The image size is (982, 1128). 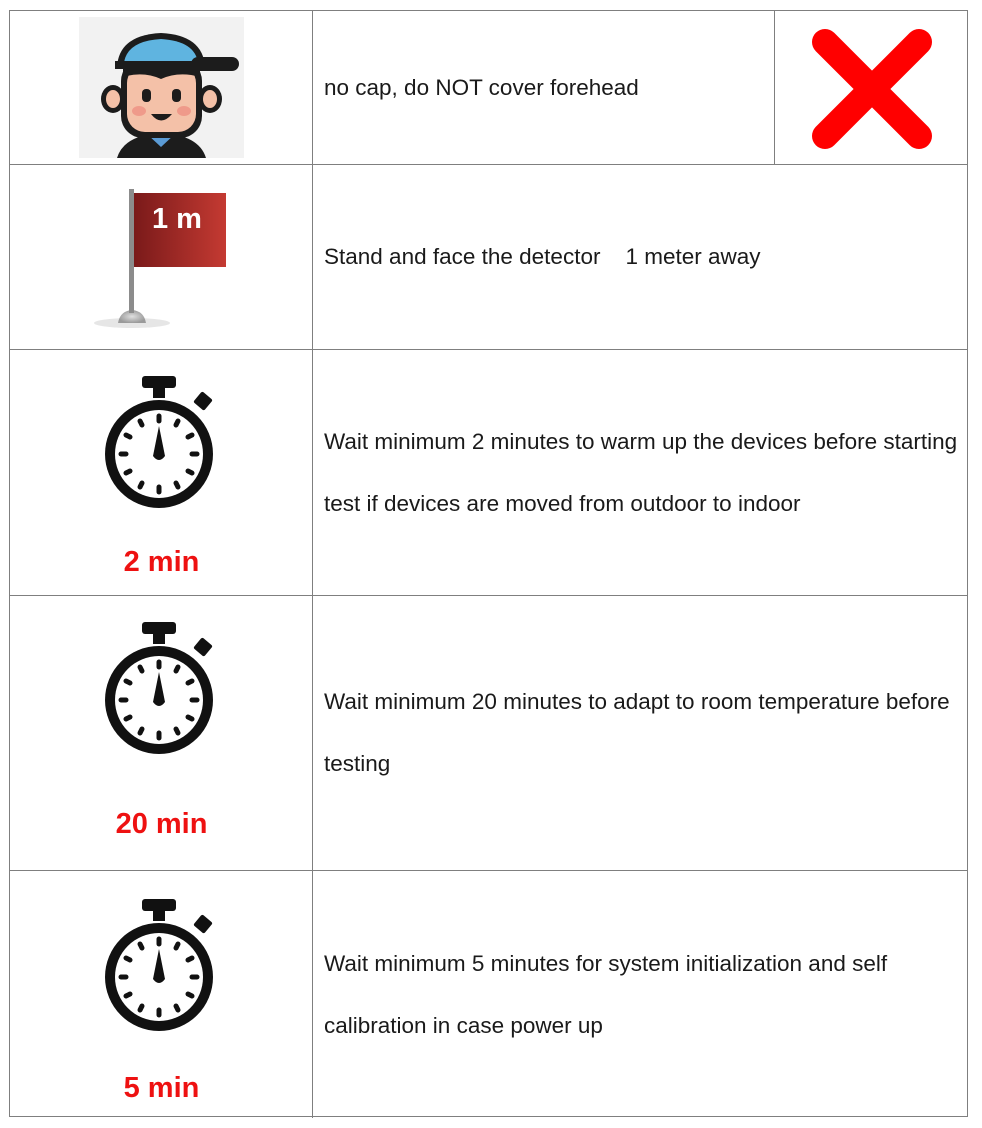 I want to click on boy-with-cap-icon, so click(x=161, y=87).